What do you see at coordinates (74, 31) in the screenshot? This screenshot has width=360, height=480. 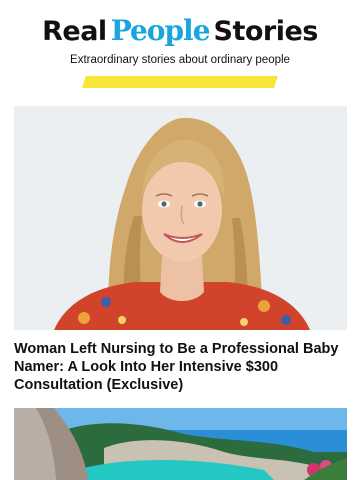 I see `logo-word-real: Real` at bounding box center [74, 31].